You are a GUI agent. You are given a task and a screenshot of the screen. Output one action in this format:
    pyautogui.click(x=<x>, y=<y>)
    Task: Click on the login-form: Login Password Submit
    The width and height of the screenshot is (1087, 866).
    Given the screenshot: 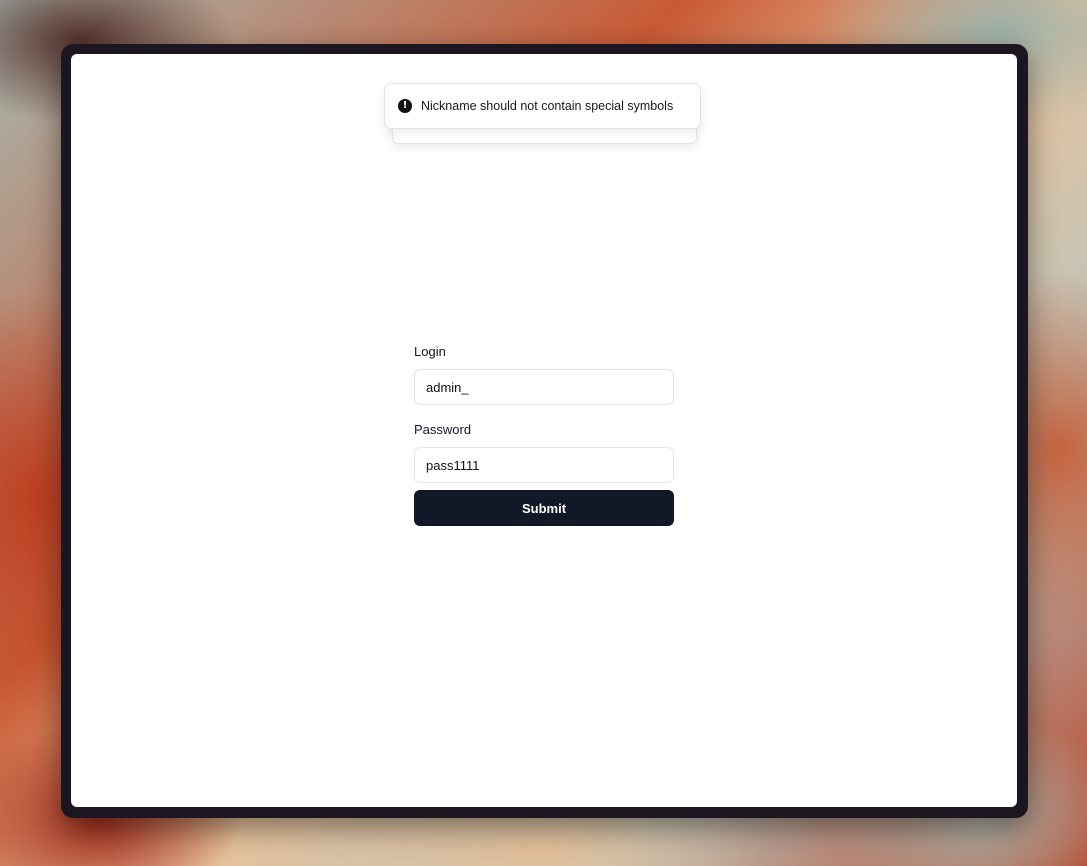 What is the action you would take?
    pyautogui.click(x=544, y=434)
    